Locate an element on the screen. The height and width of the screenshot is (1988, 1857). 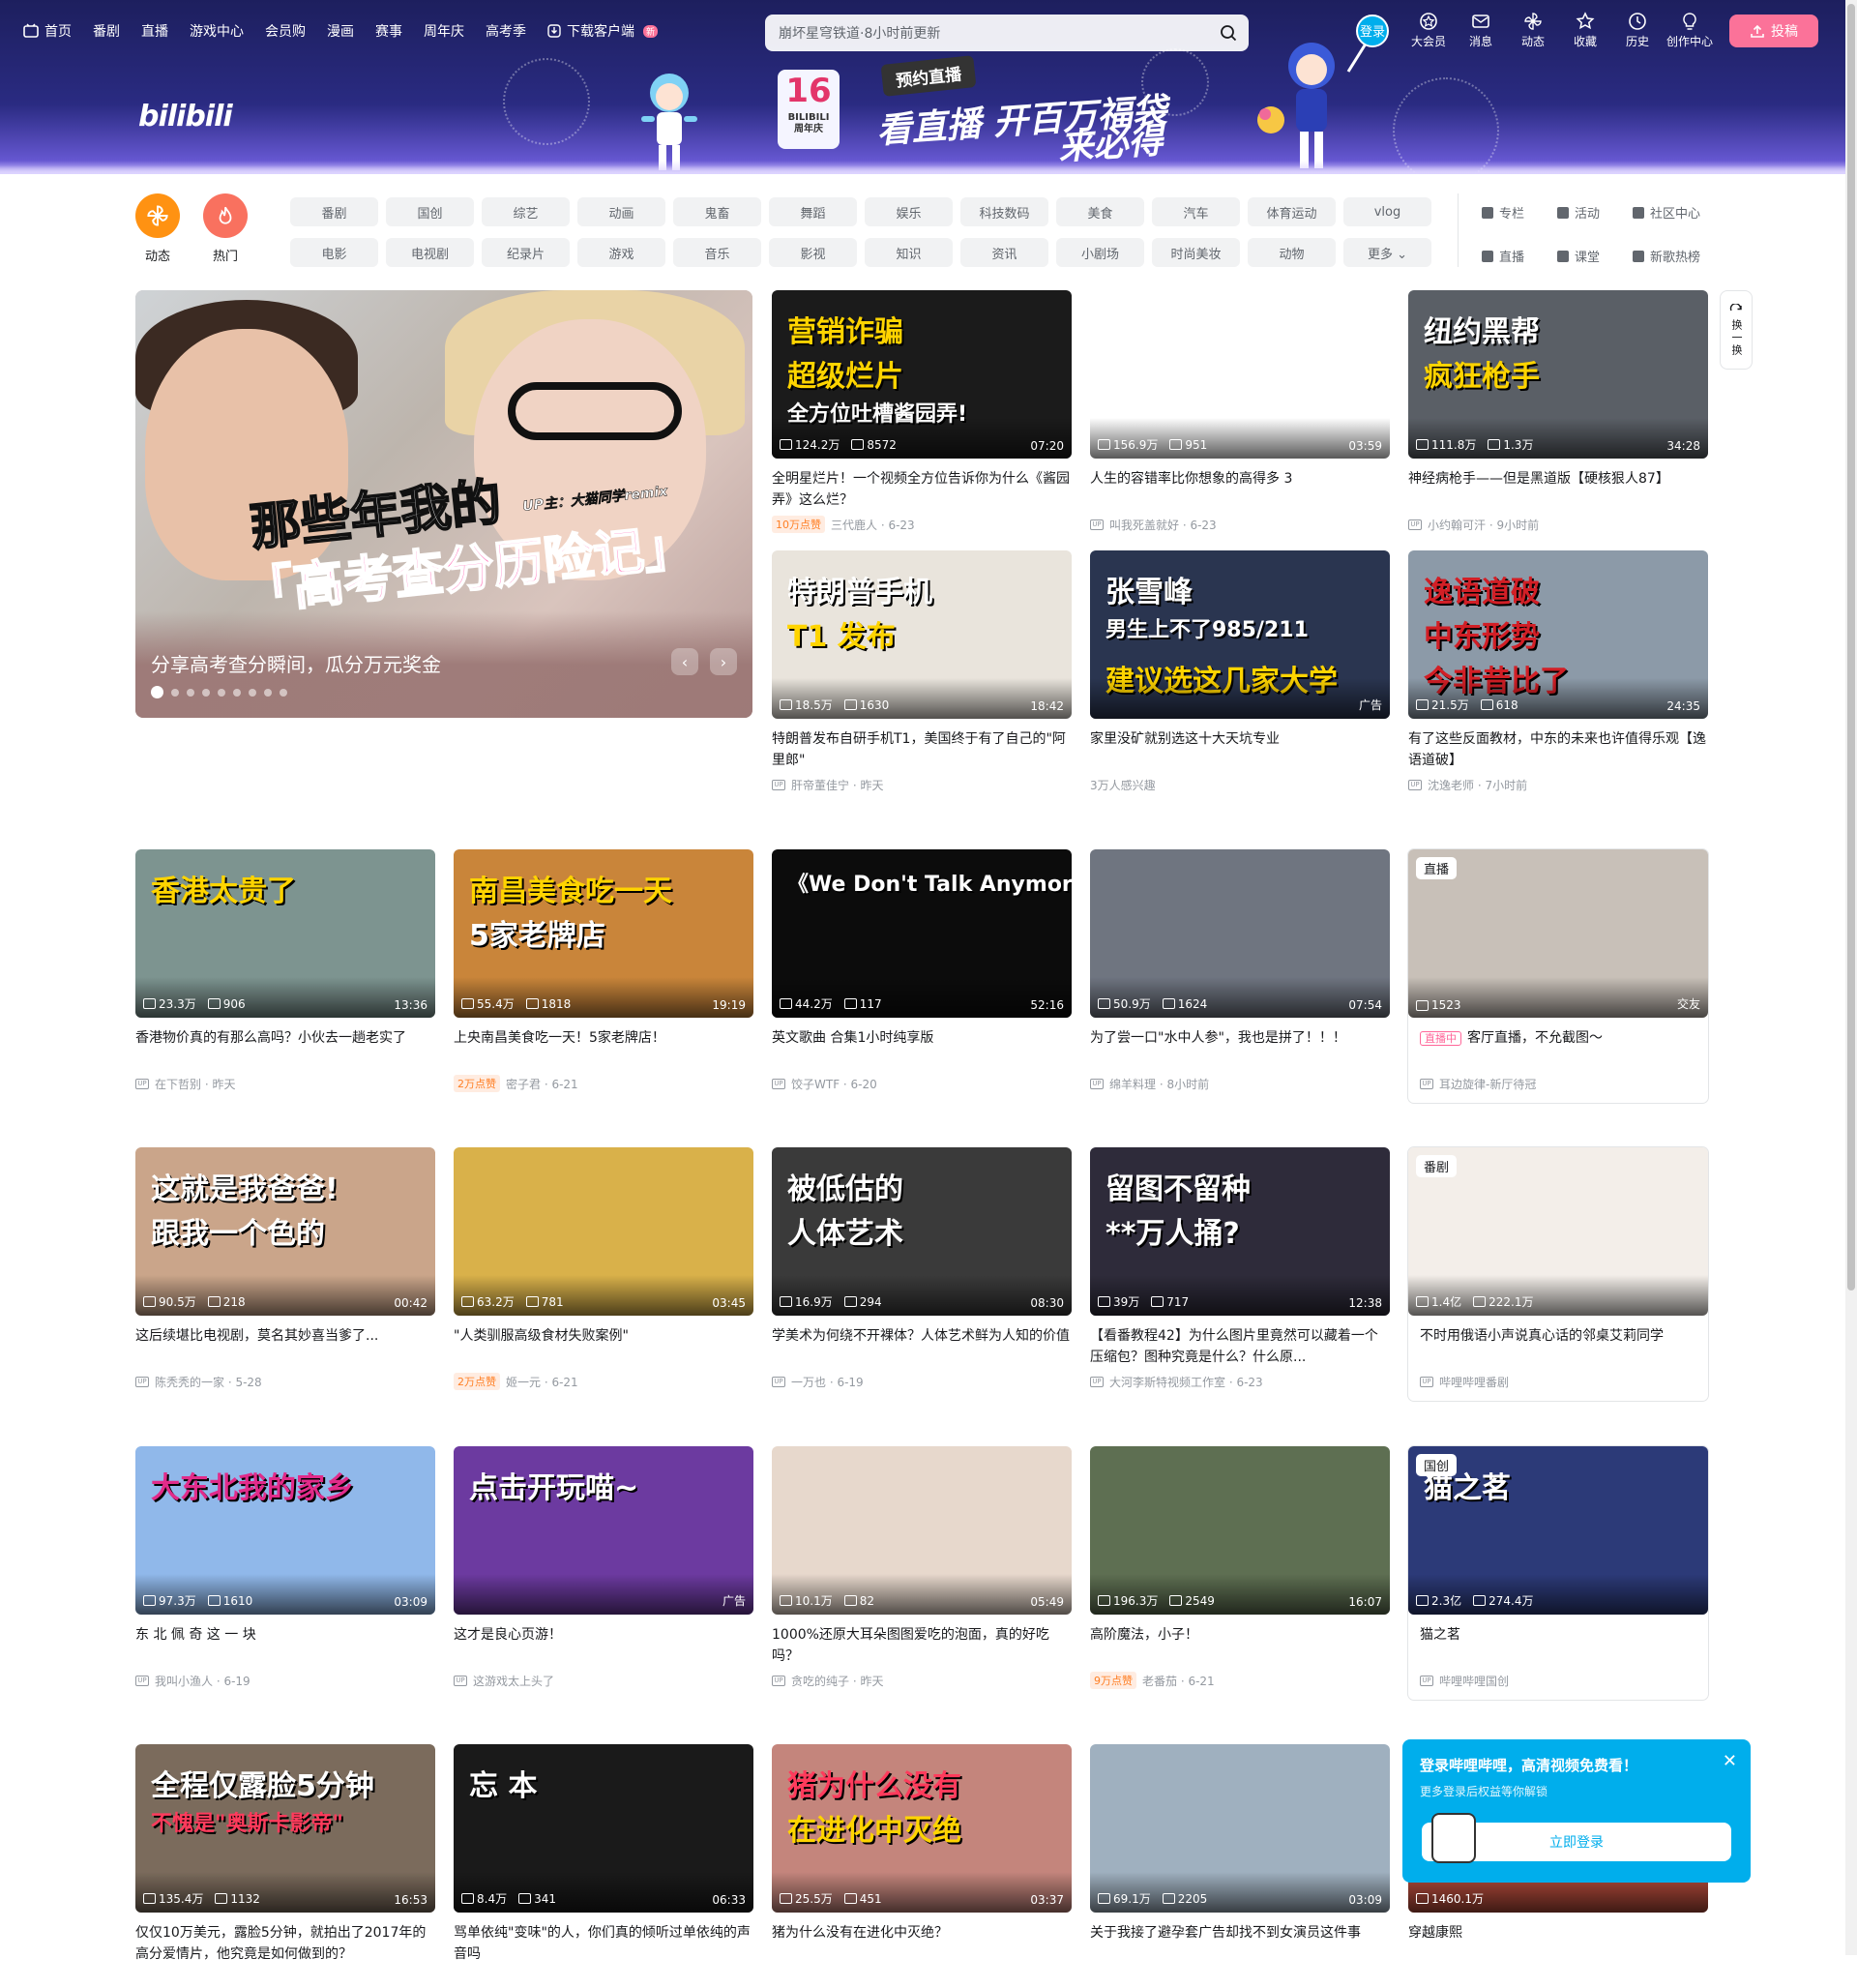
uploader-name: 肝帝董佳宁 · 昨天 is located at coordinates (837, 785).